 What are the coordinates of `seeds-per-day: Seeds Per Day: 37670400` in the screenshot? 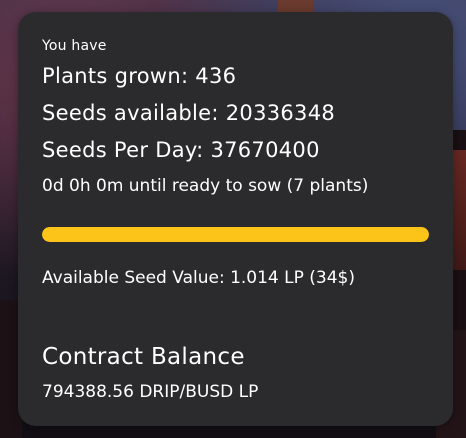 It's located at (181, 150).